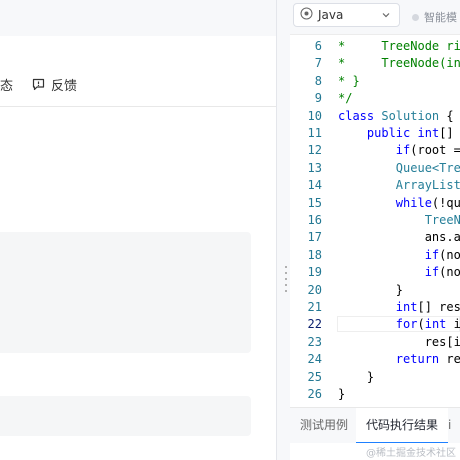 The image size is (460, 460). I want to click on code-line: 8 * }, so click(375, 81).